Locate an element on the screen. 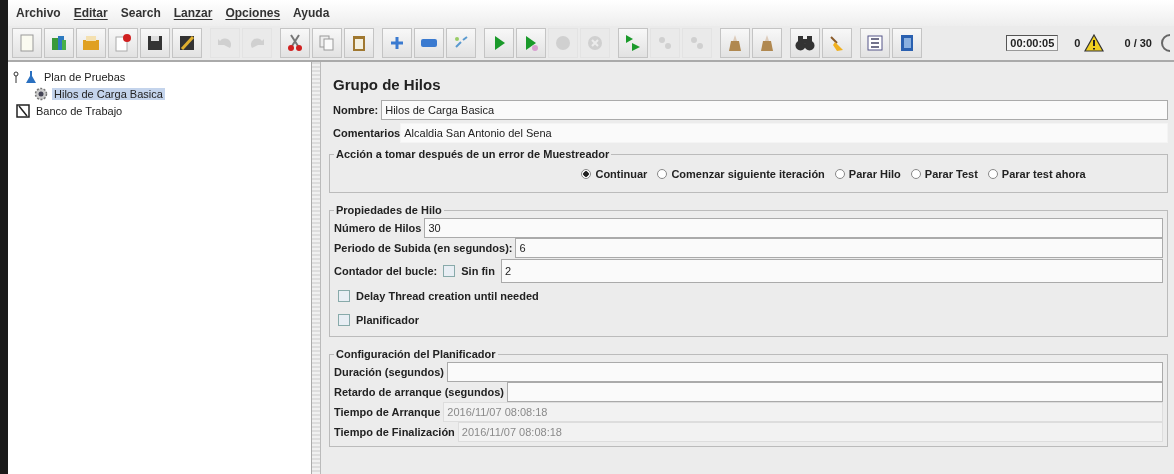  panel-title: Grupo de Hilos is located at coordinates (387, 84).